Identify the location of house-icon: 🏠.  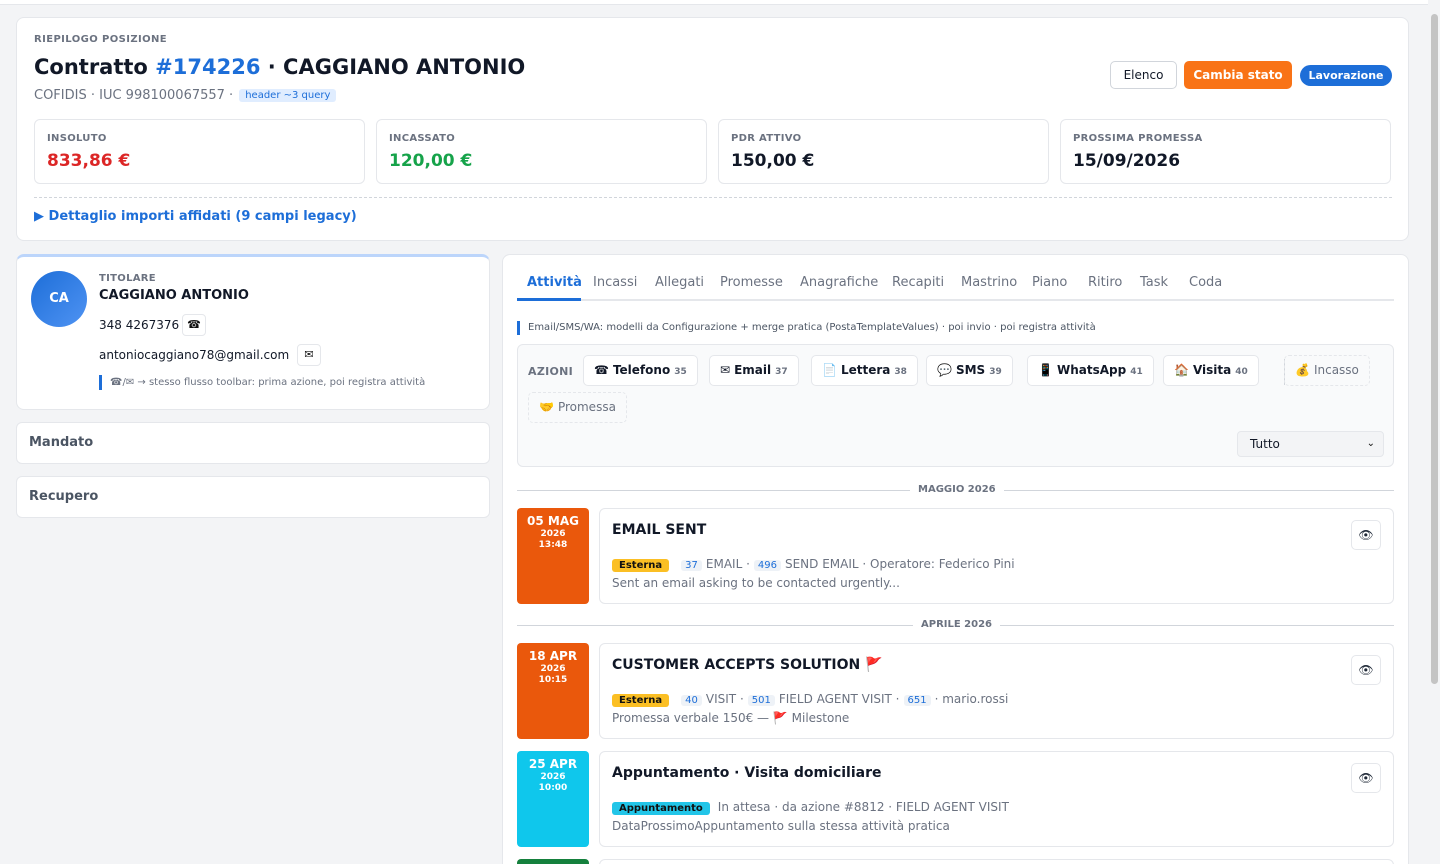
(1181, 370).